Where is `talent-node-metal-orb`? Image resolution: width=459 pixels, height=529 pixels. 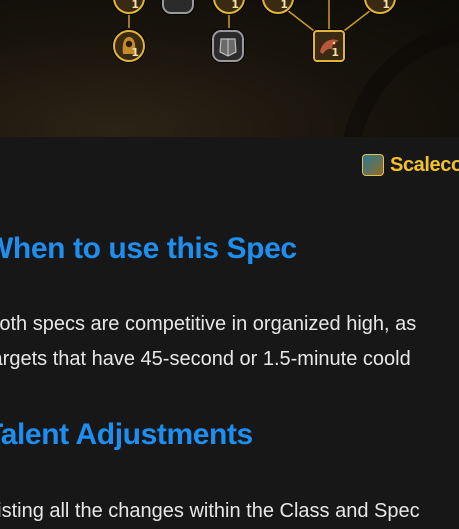 talent-node-metal-orb is located at coordinates (178, 7).